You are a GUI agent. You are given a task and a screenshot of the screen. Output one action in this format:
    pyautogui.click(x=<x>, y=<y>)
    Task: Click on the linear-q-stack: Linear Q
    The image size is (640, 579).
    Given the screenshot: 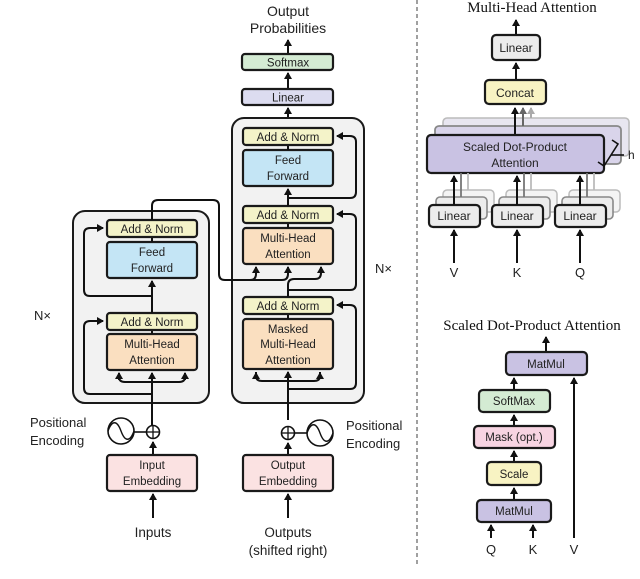 What is the action you would take?
    pyautogui.click(x=587, y=226)
    